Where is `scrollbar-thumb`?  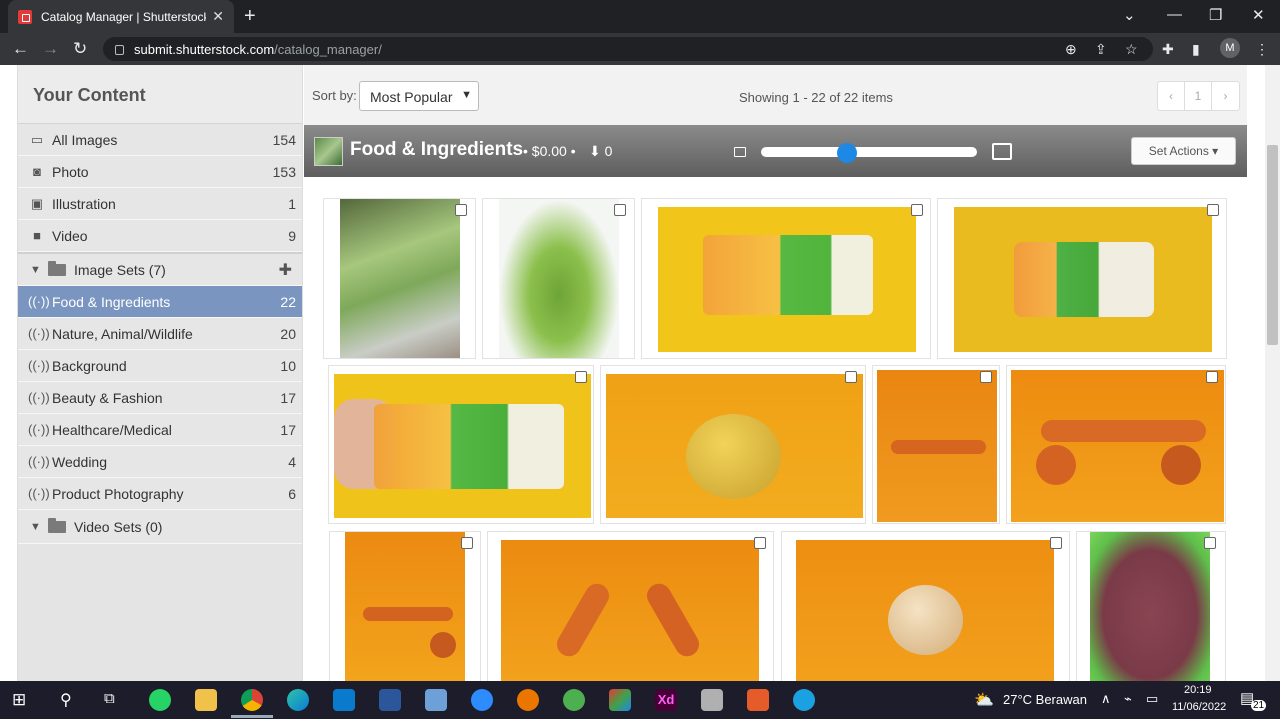 scrollbar-thumb is located at coordinates (1272, 245).